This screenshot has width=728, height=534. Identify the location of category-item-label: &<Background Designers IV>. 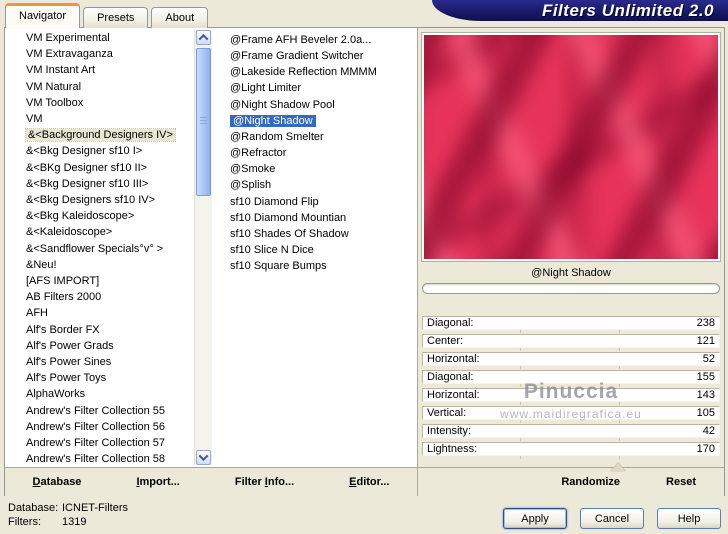
(100, 135).